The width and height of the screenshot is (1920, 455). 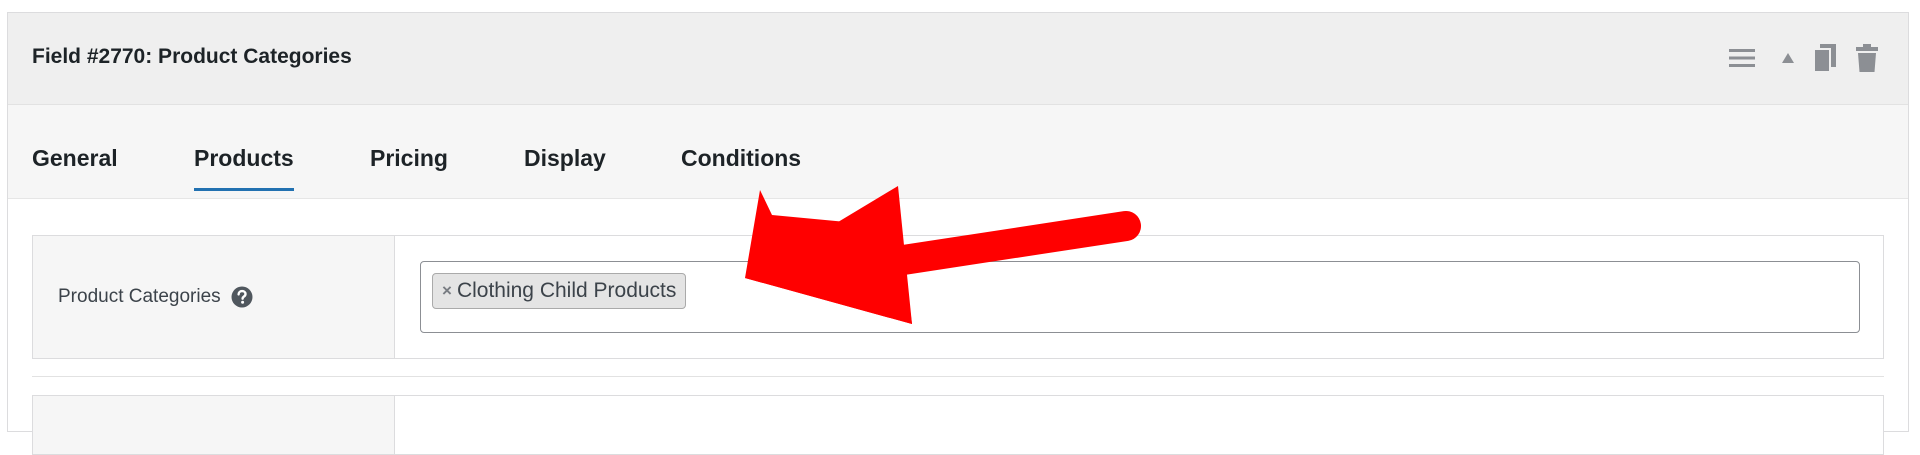 I want to click on duplicate-icon, so click(x=1825, y=58).